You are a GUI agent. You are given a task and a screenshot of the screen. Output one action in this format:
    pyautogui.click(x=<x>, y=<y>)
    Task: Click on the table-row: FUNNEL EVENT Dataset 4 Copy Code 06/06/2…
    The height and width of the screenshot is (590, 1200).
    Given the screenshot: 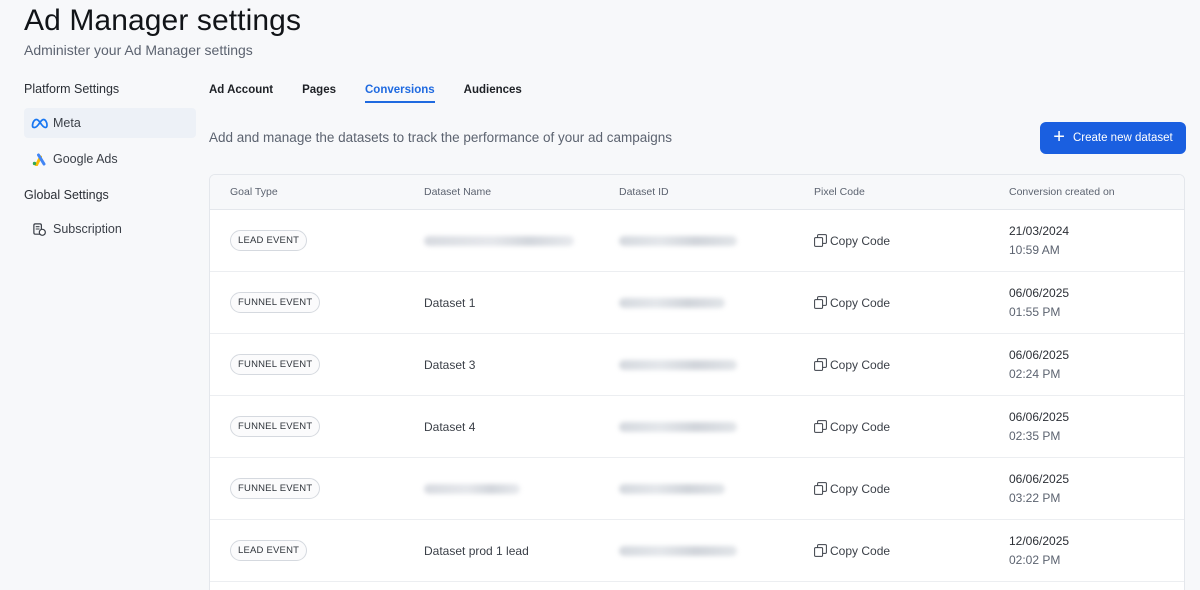 What is the action you would take?
    pyautogui.click(x=697, y=427)
    